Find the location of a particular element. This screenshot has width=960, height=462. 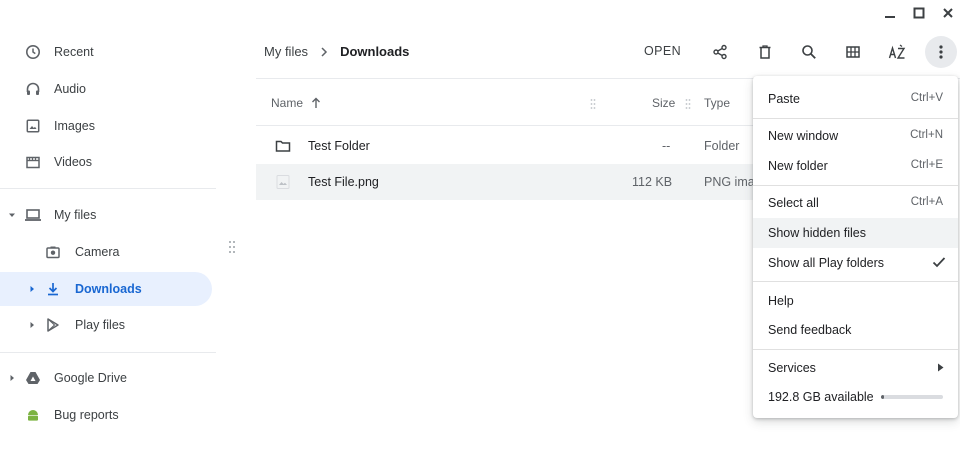

menu-item-label: Paste is located at coordinates (784, 99).